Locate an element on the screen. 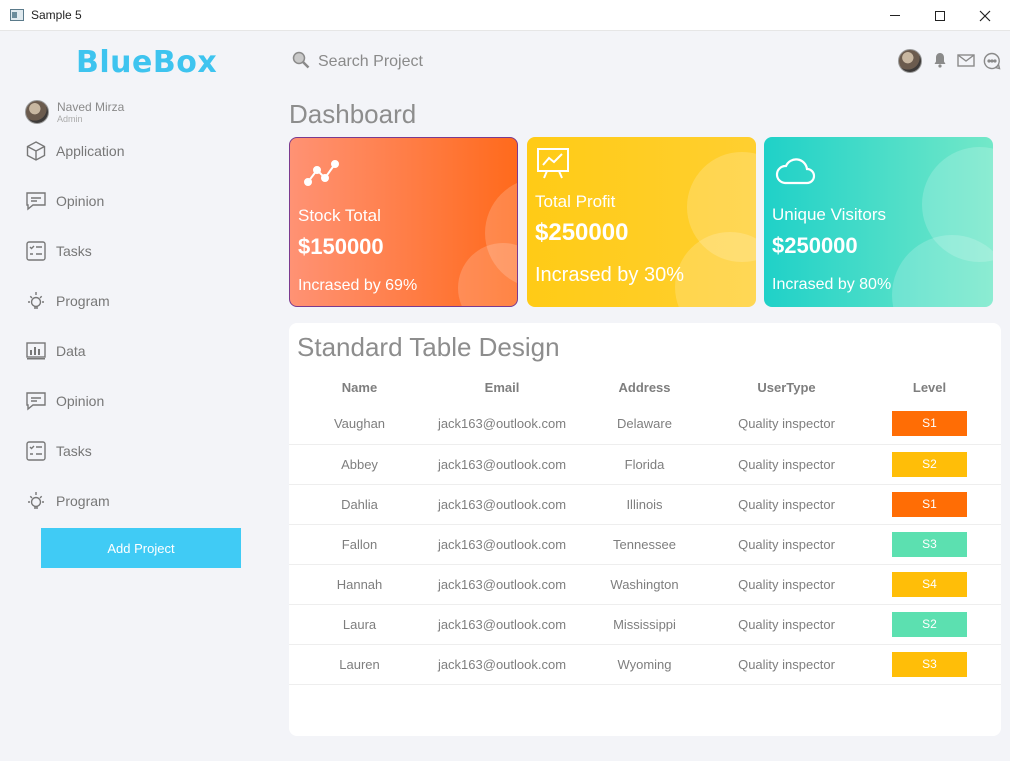  close-button is located at coordinates (985, 15).